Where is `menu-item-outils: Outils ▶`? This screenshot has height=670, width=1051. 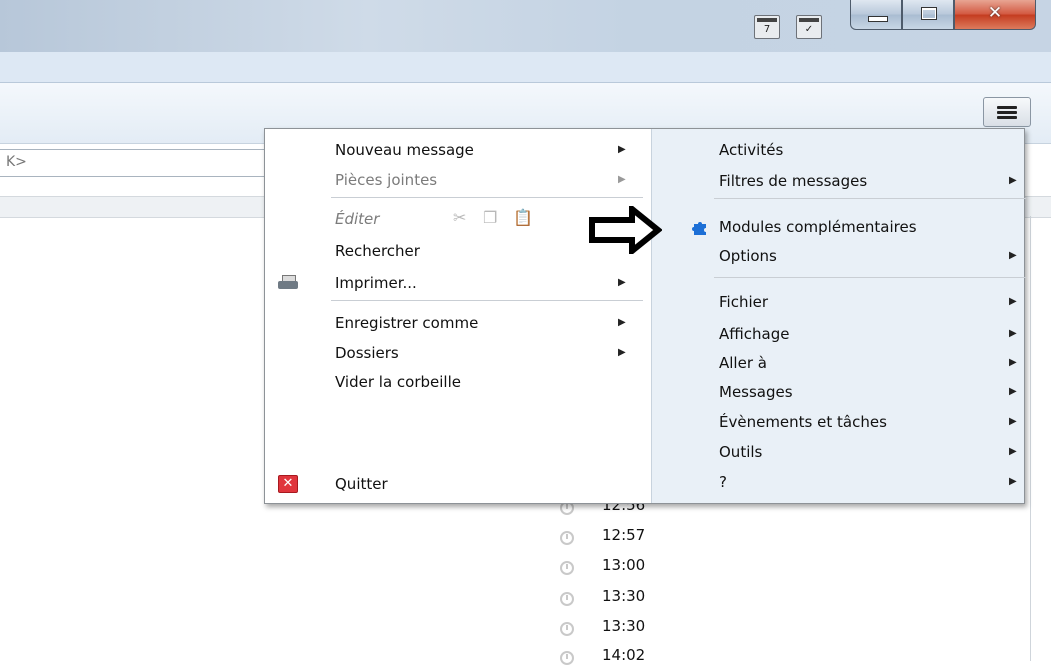
menu-item-outils: Outils ▶ is located at coordinates (871, 452).